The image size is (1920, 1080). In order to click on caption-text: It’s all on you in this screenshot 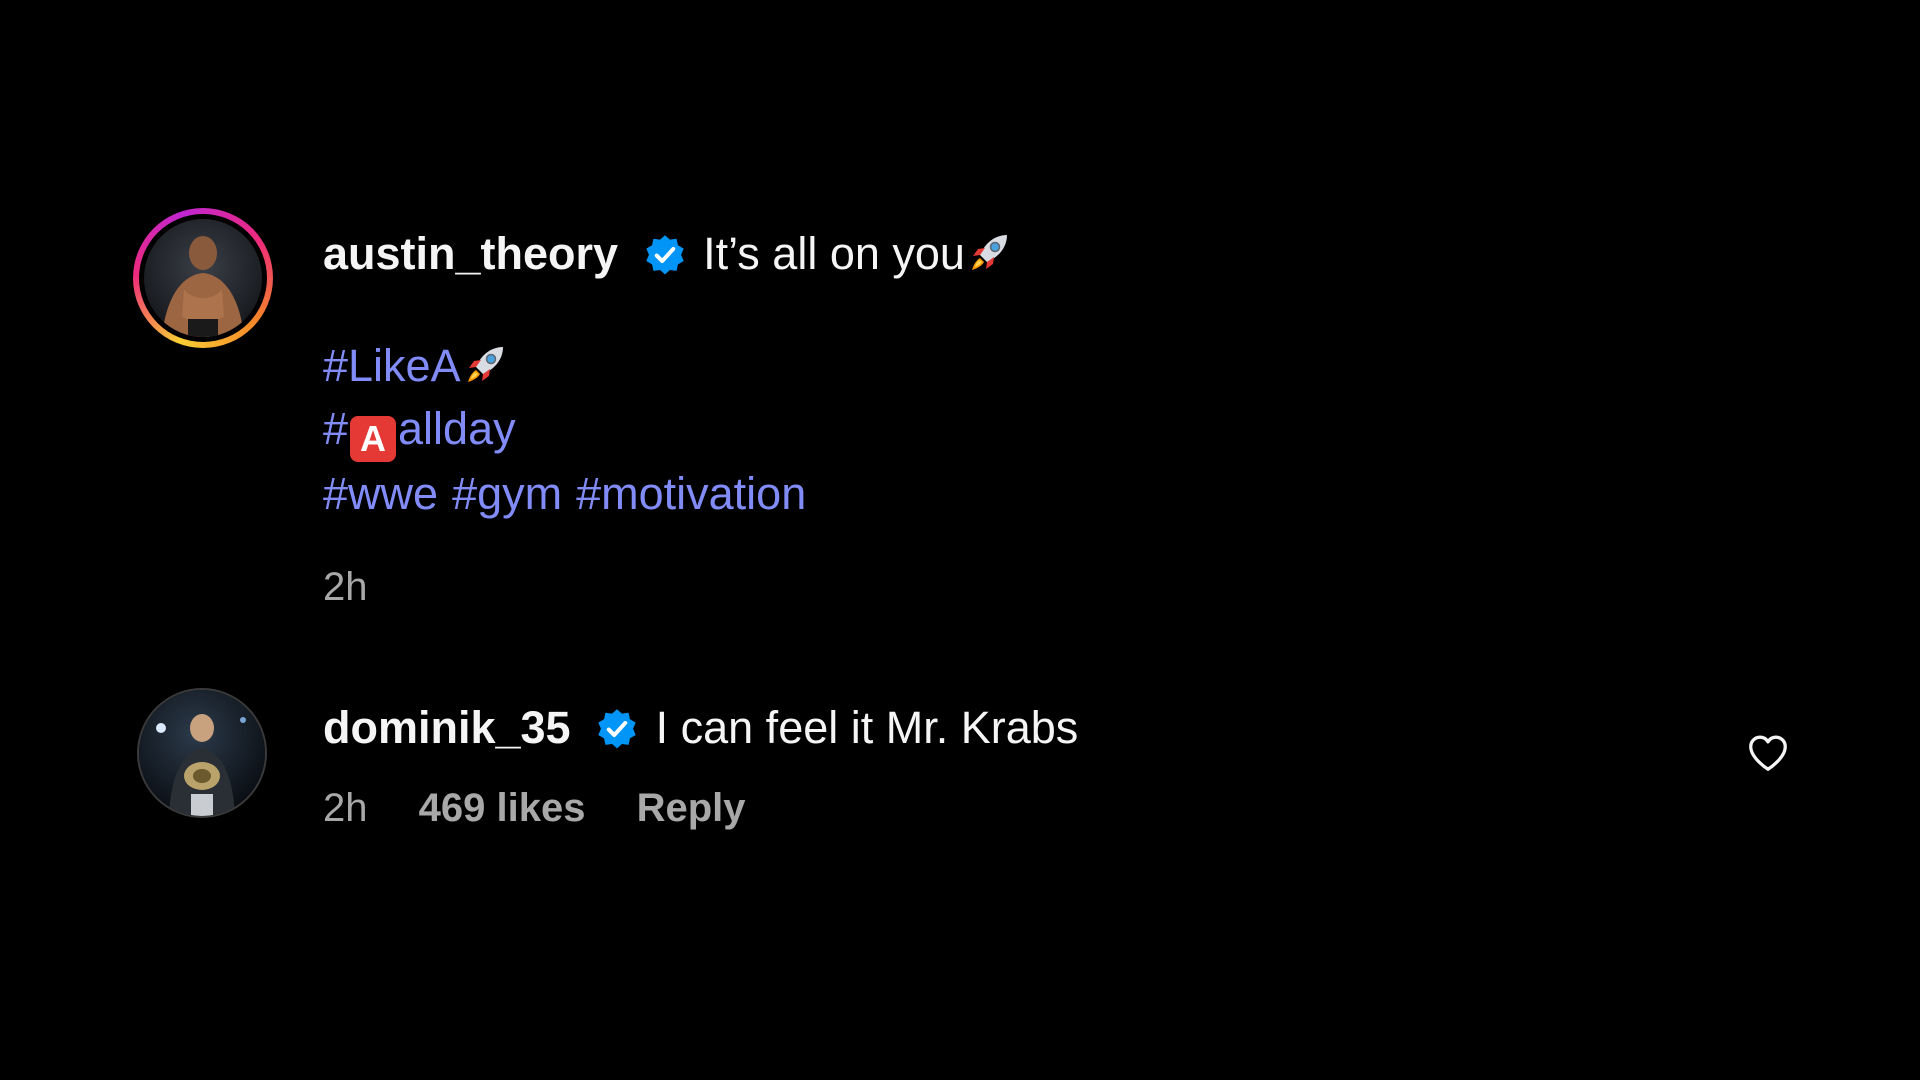, I will do `click(834, 253)`.